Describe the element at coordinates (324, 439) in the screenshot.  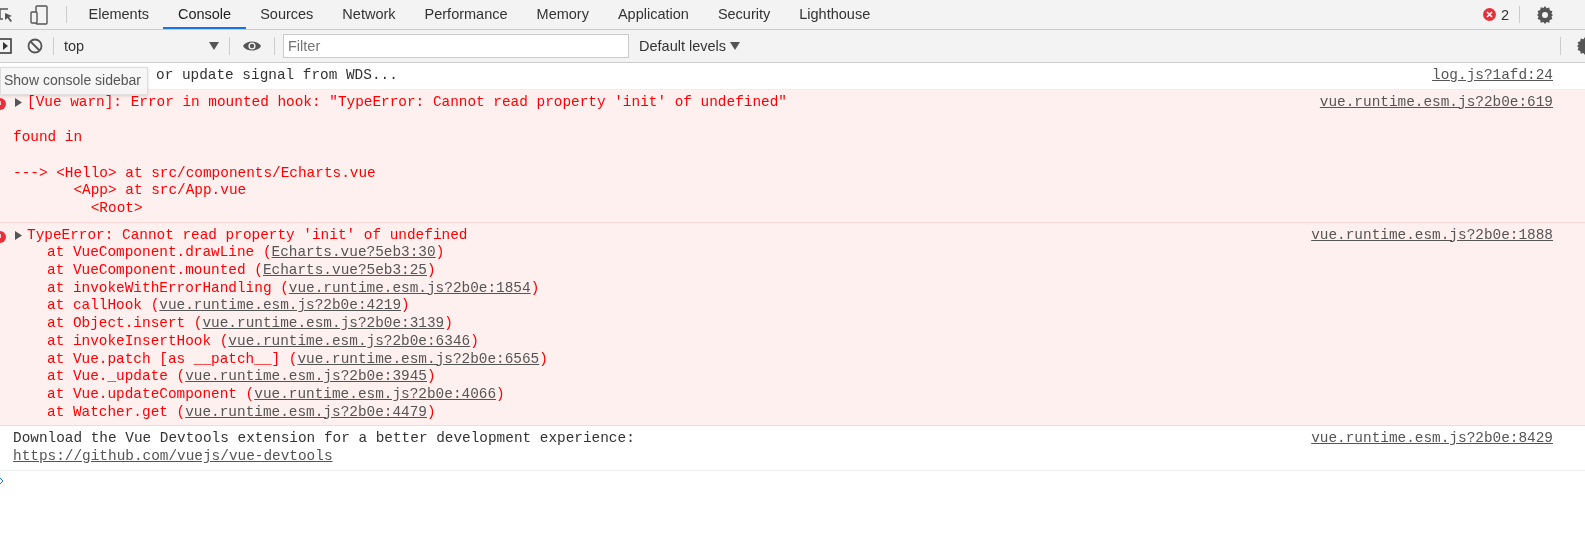
I see `log-message: Download the Vue Devtools extension for a better development experience:` at that location.